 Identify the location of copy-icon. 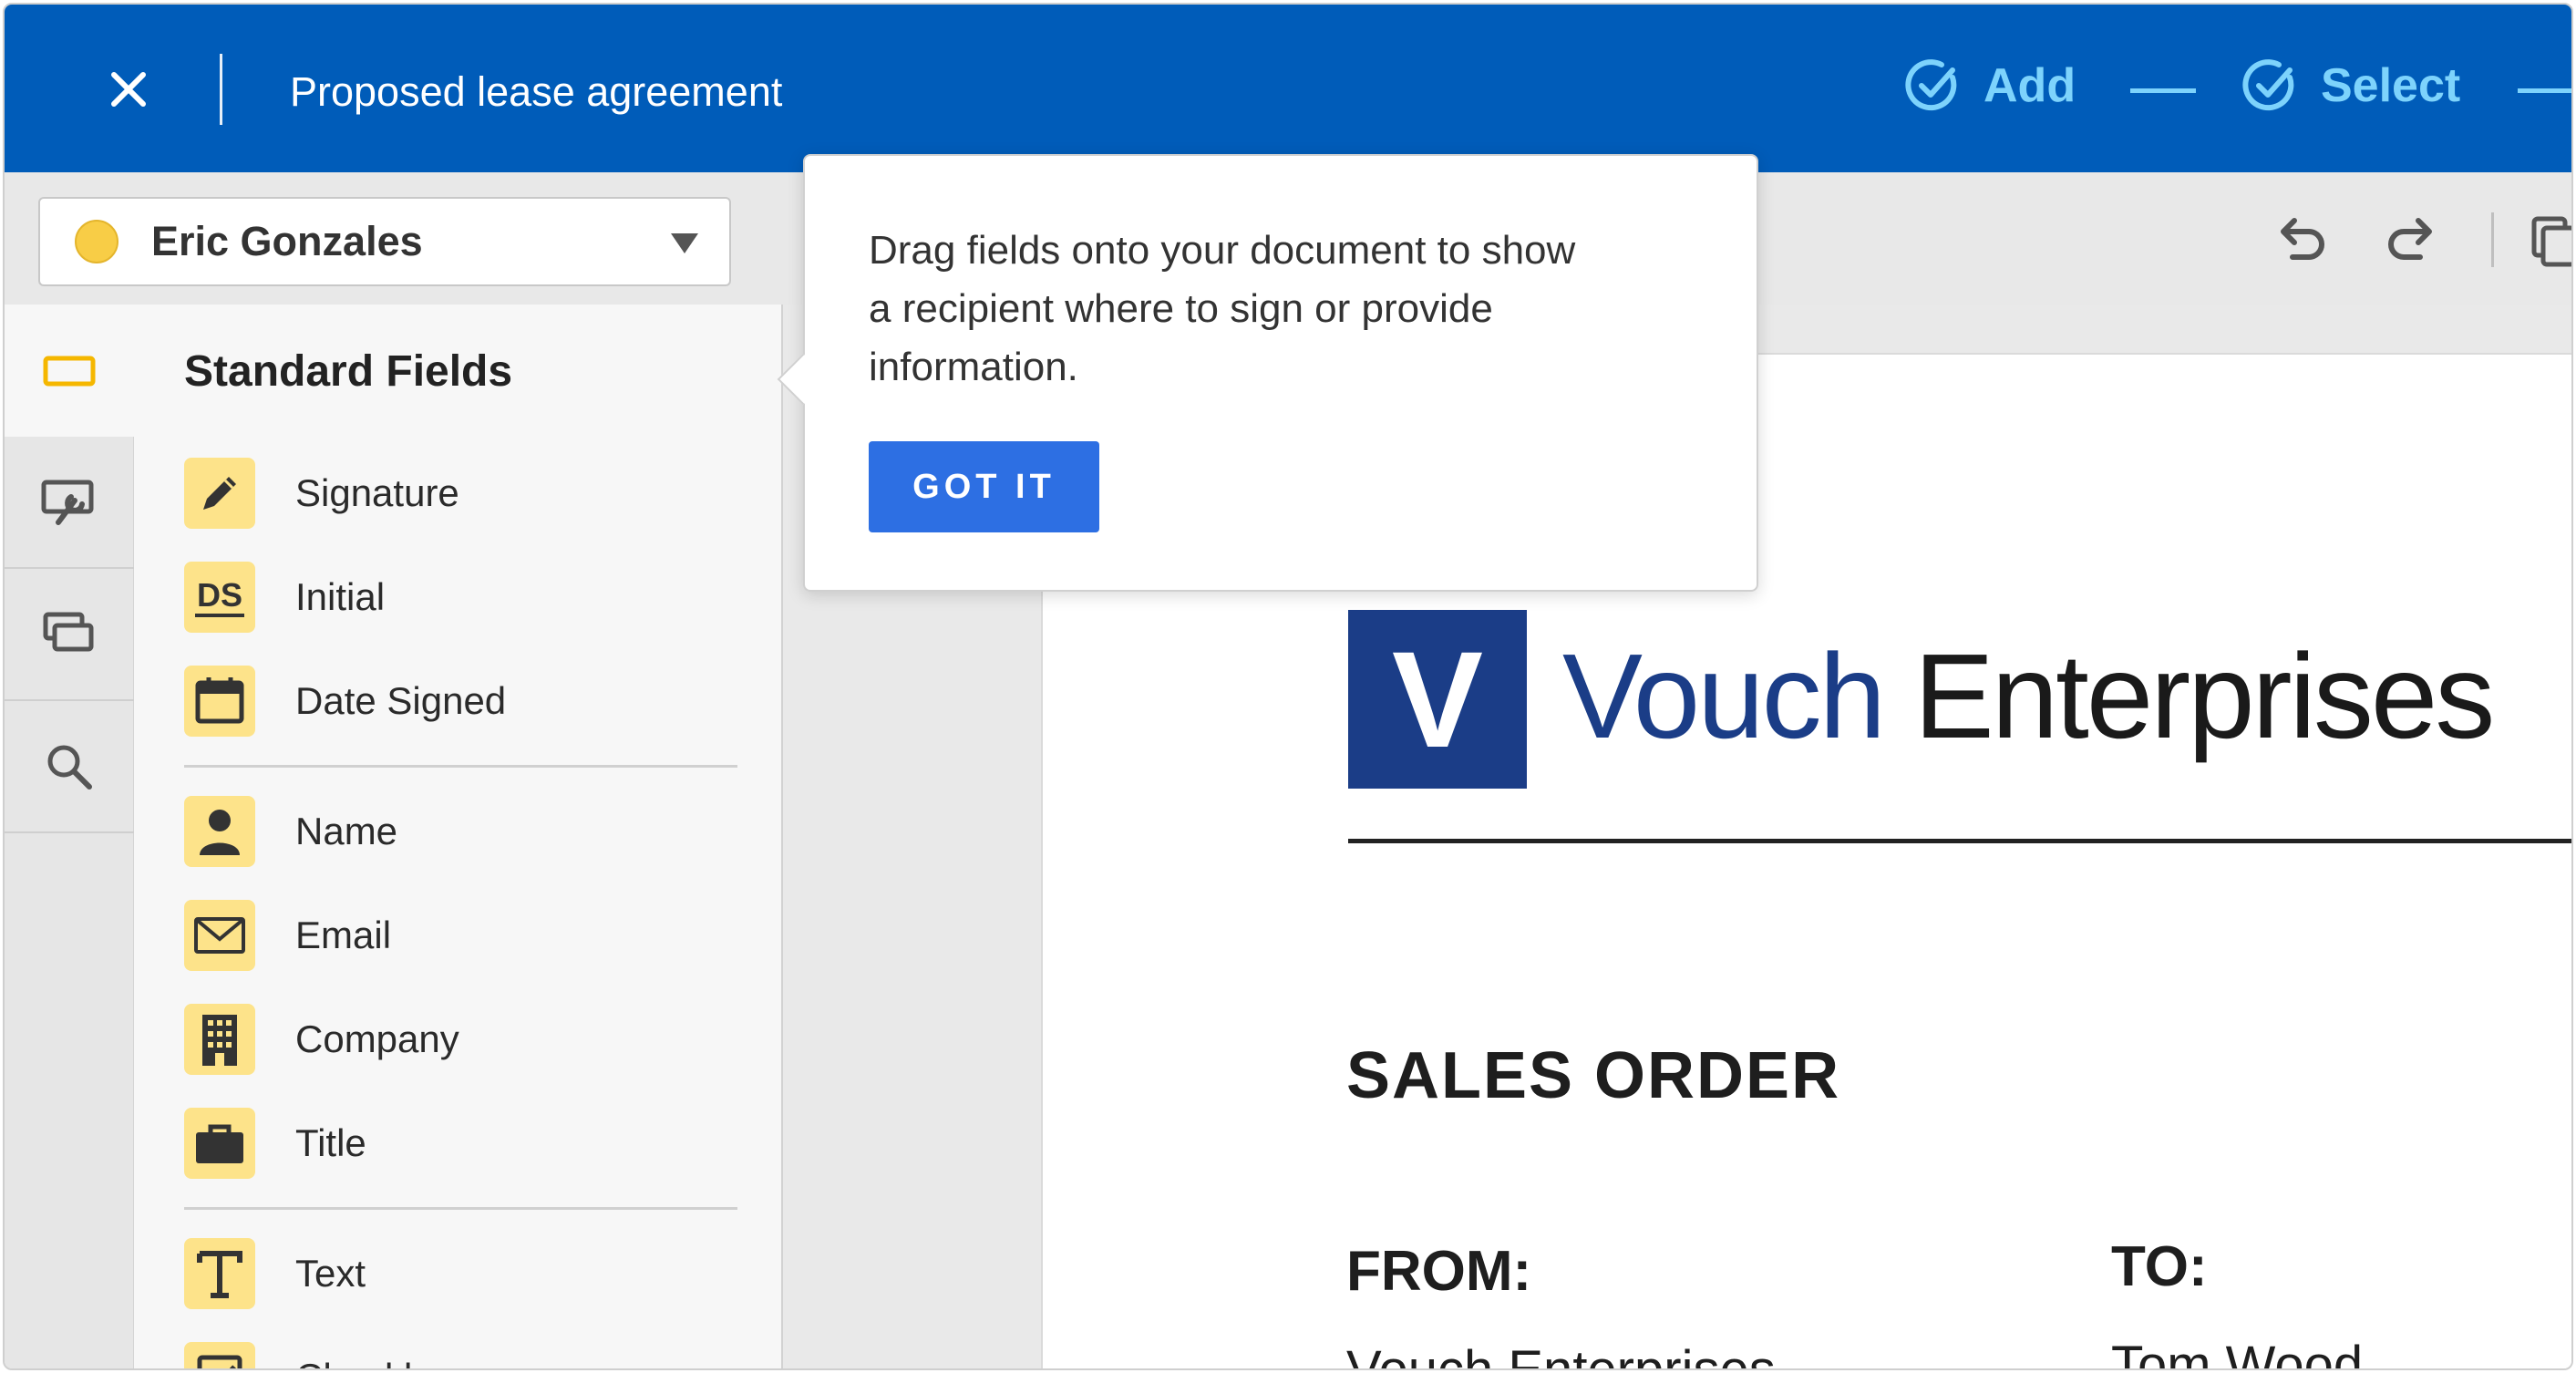
(2551, 241).